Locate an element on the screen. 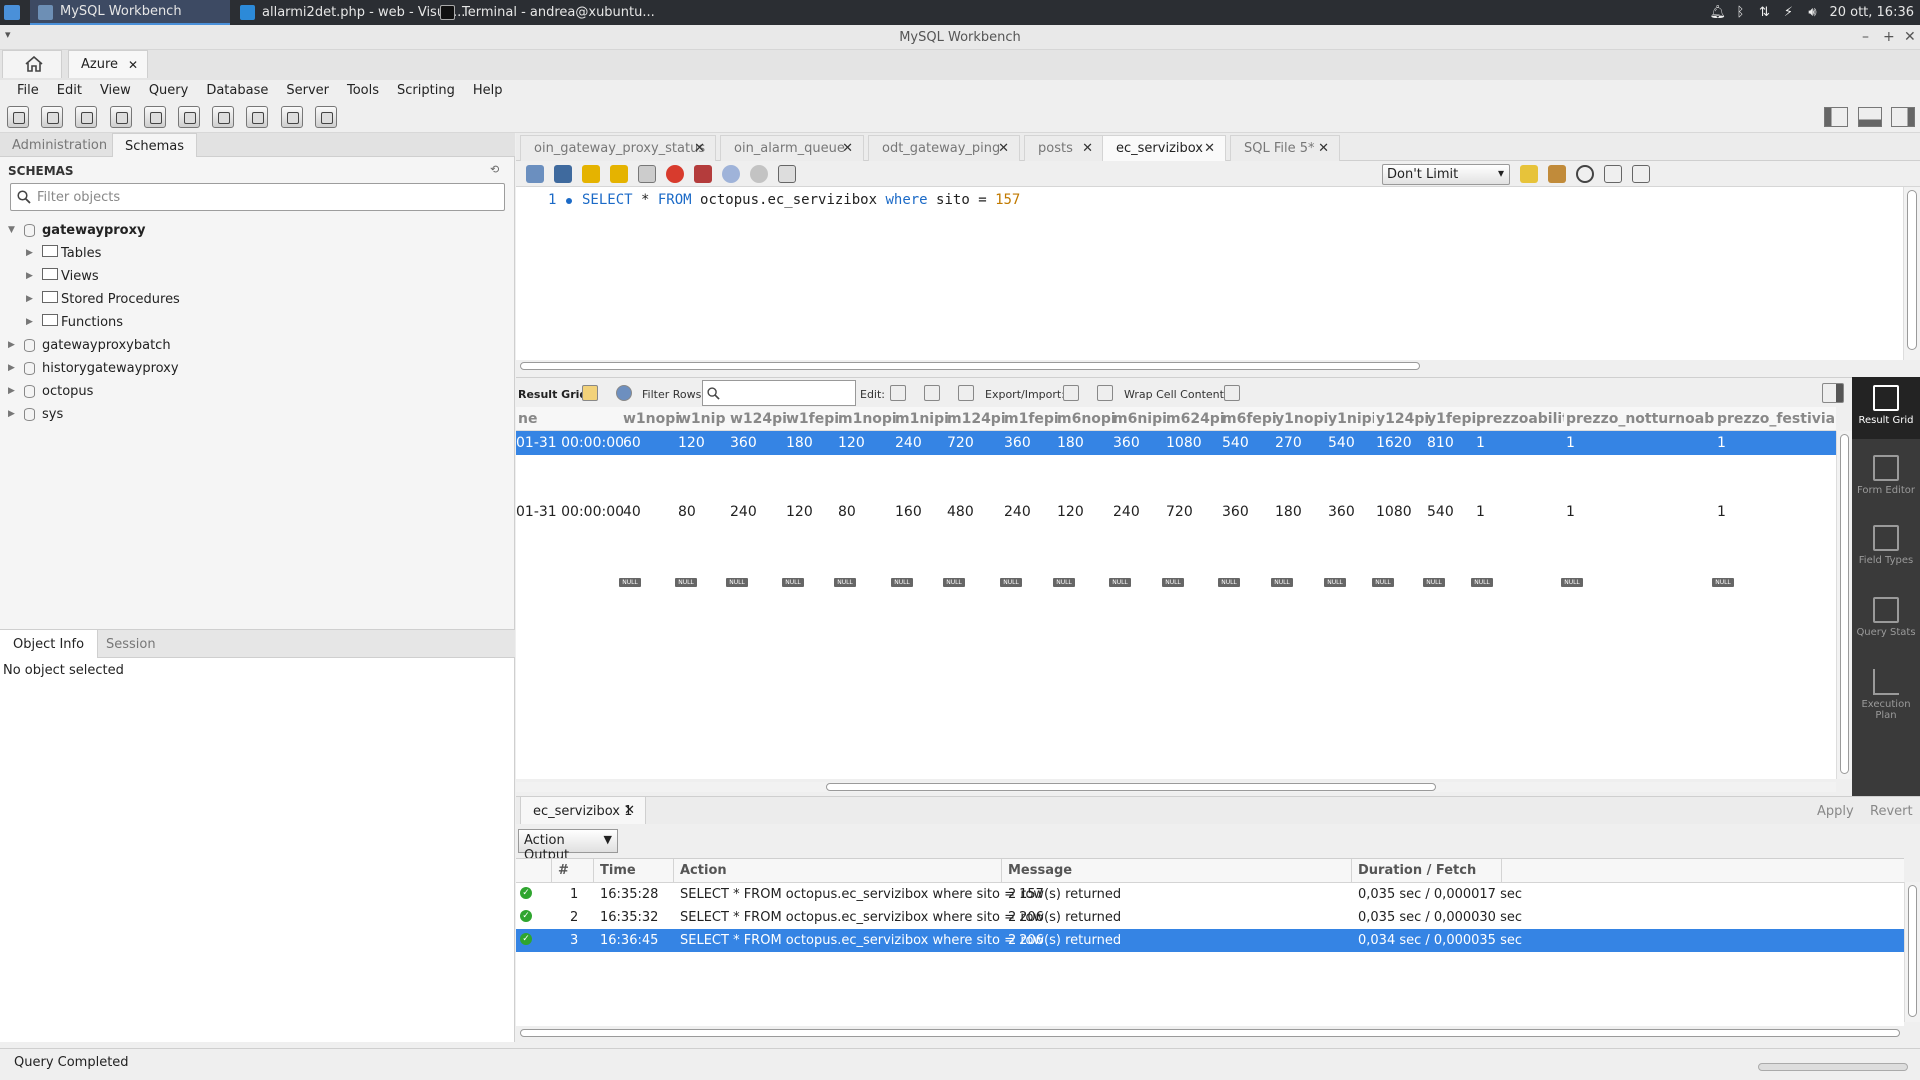 The image size is (1920, 1080). insert-row-icon is located at coordinates (932, 393).